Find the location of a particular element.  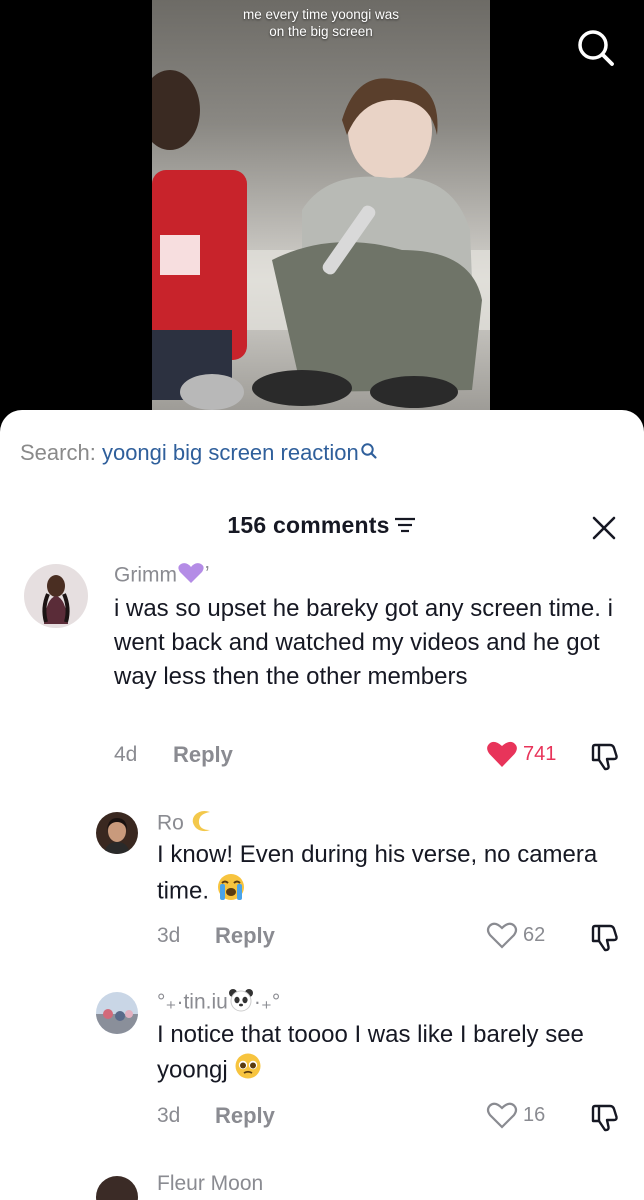

comment-username: Ro is located at coordinates (186, 824).